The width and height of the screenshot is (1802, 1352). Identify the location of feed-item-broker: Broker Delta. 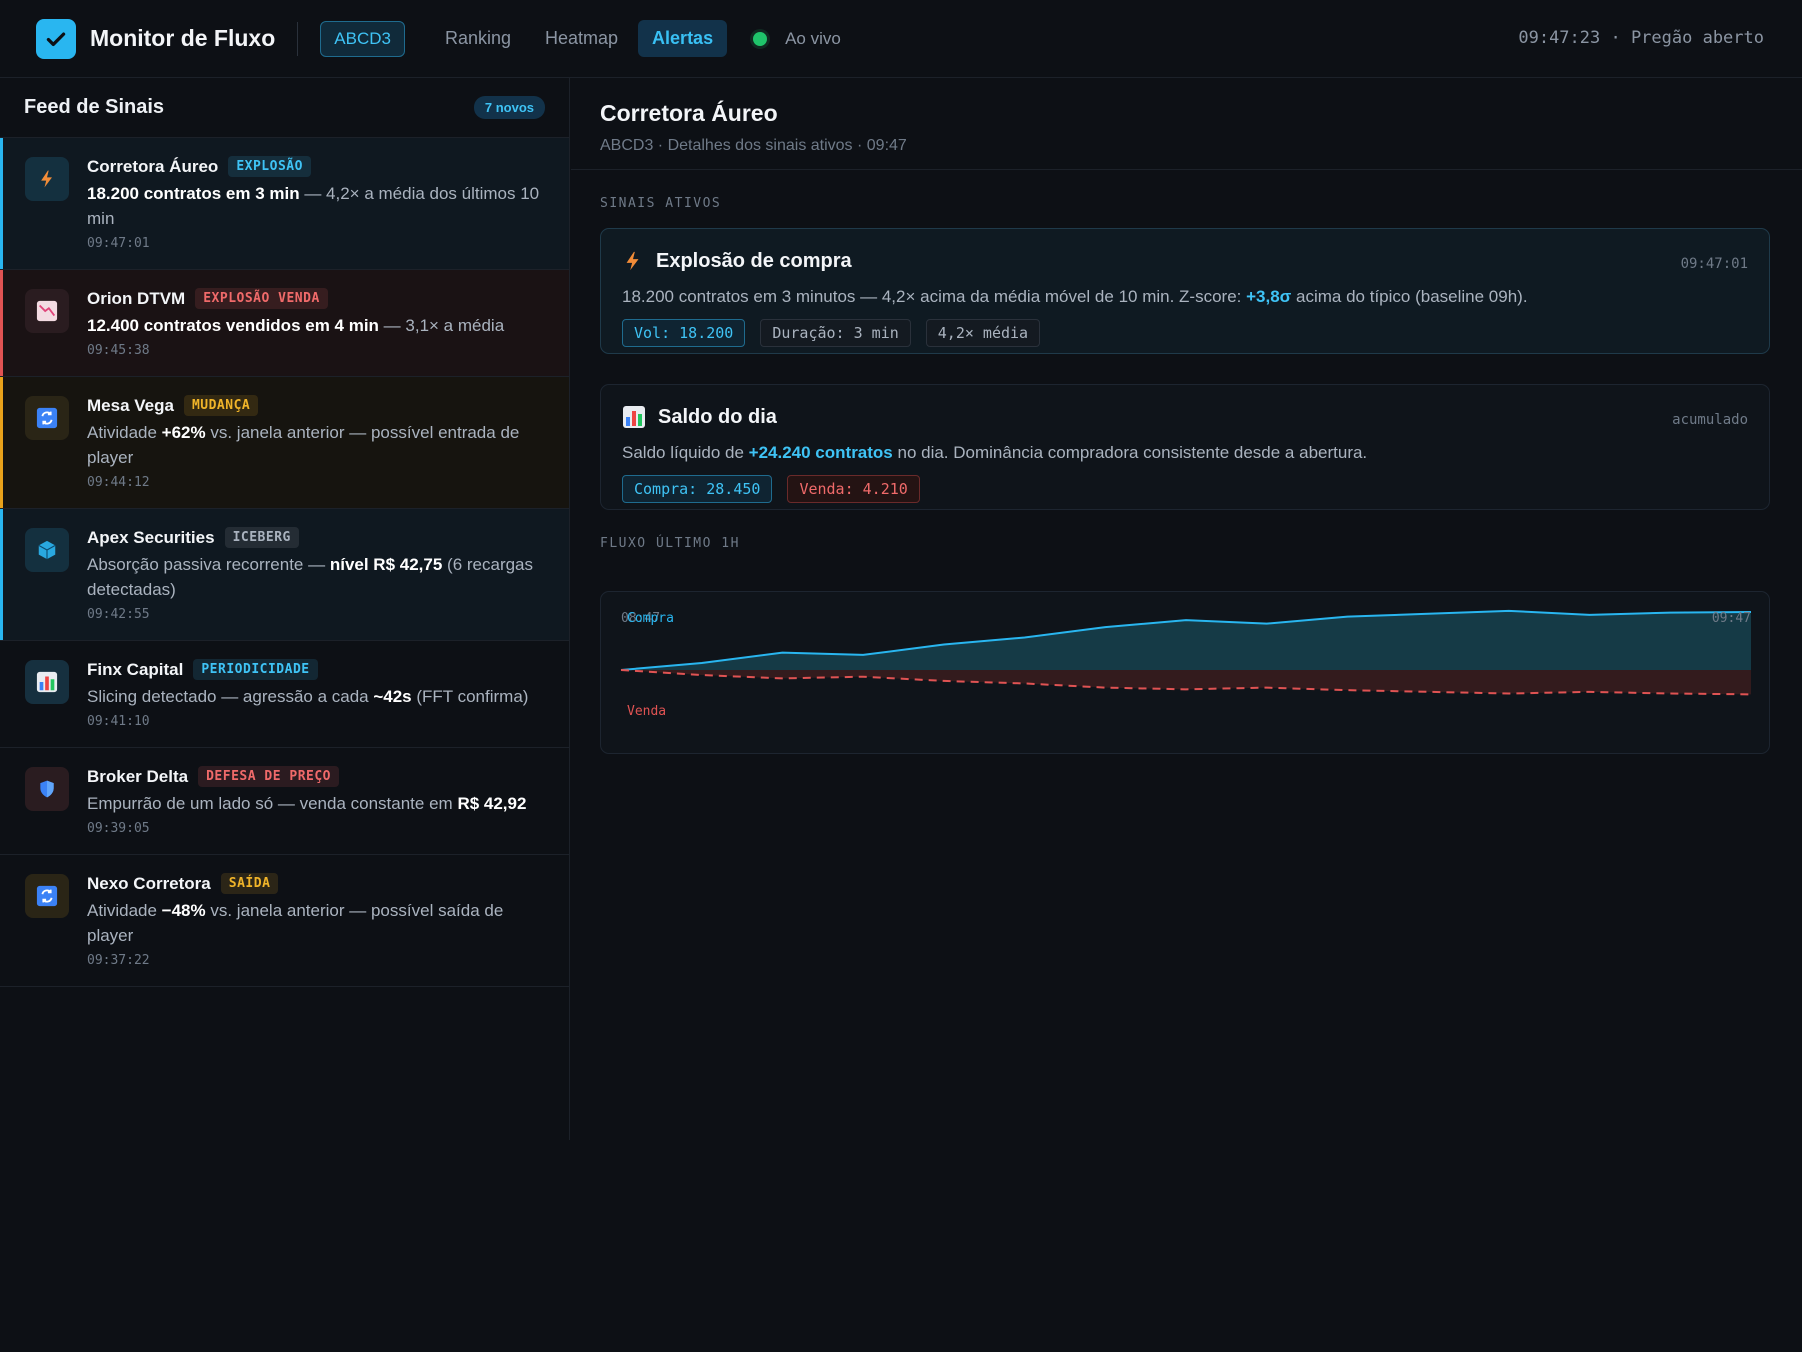
(138, 776).